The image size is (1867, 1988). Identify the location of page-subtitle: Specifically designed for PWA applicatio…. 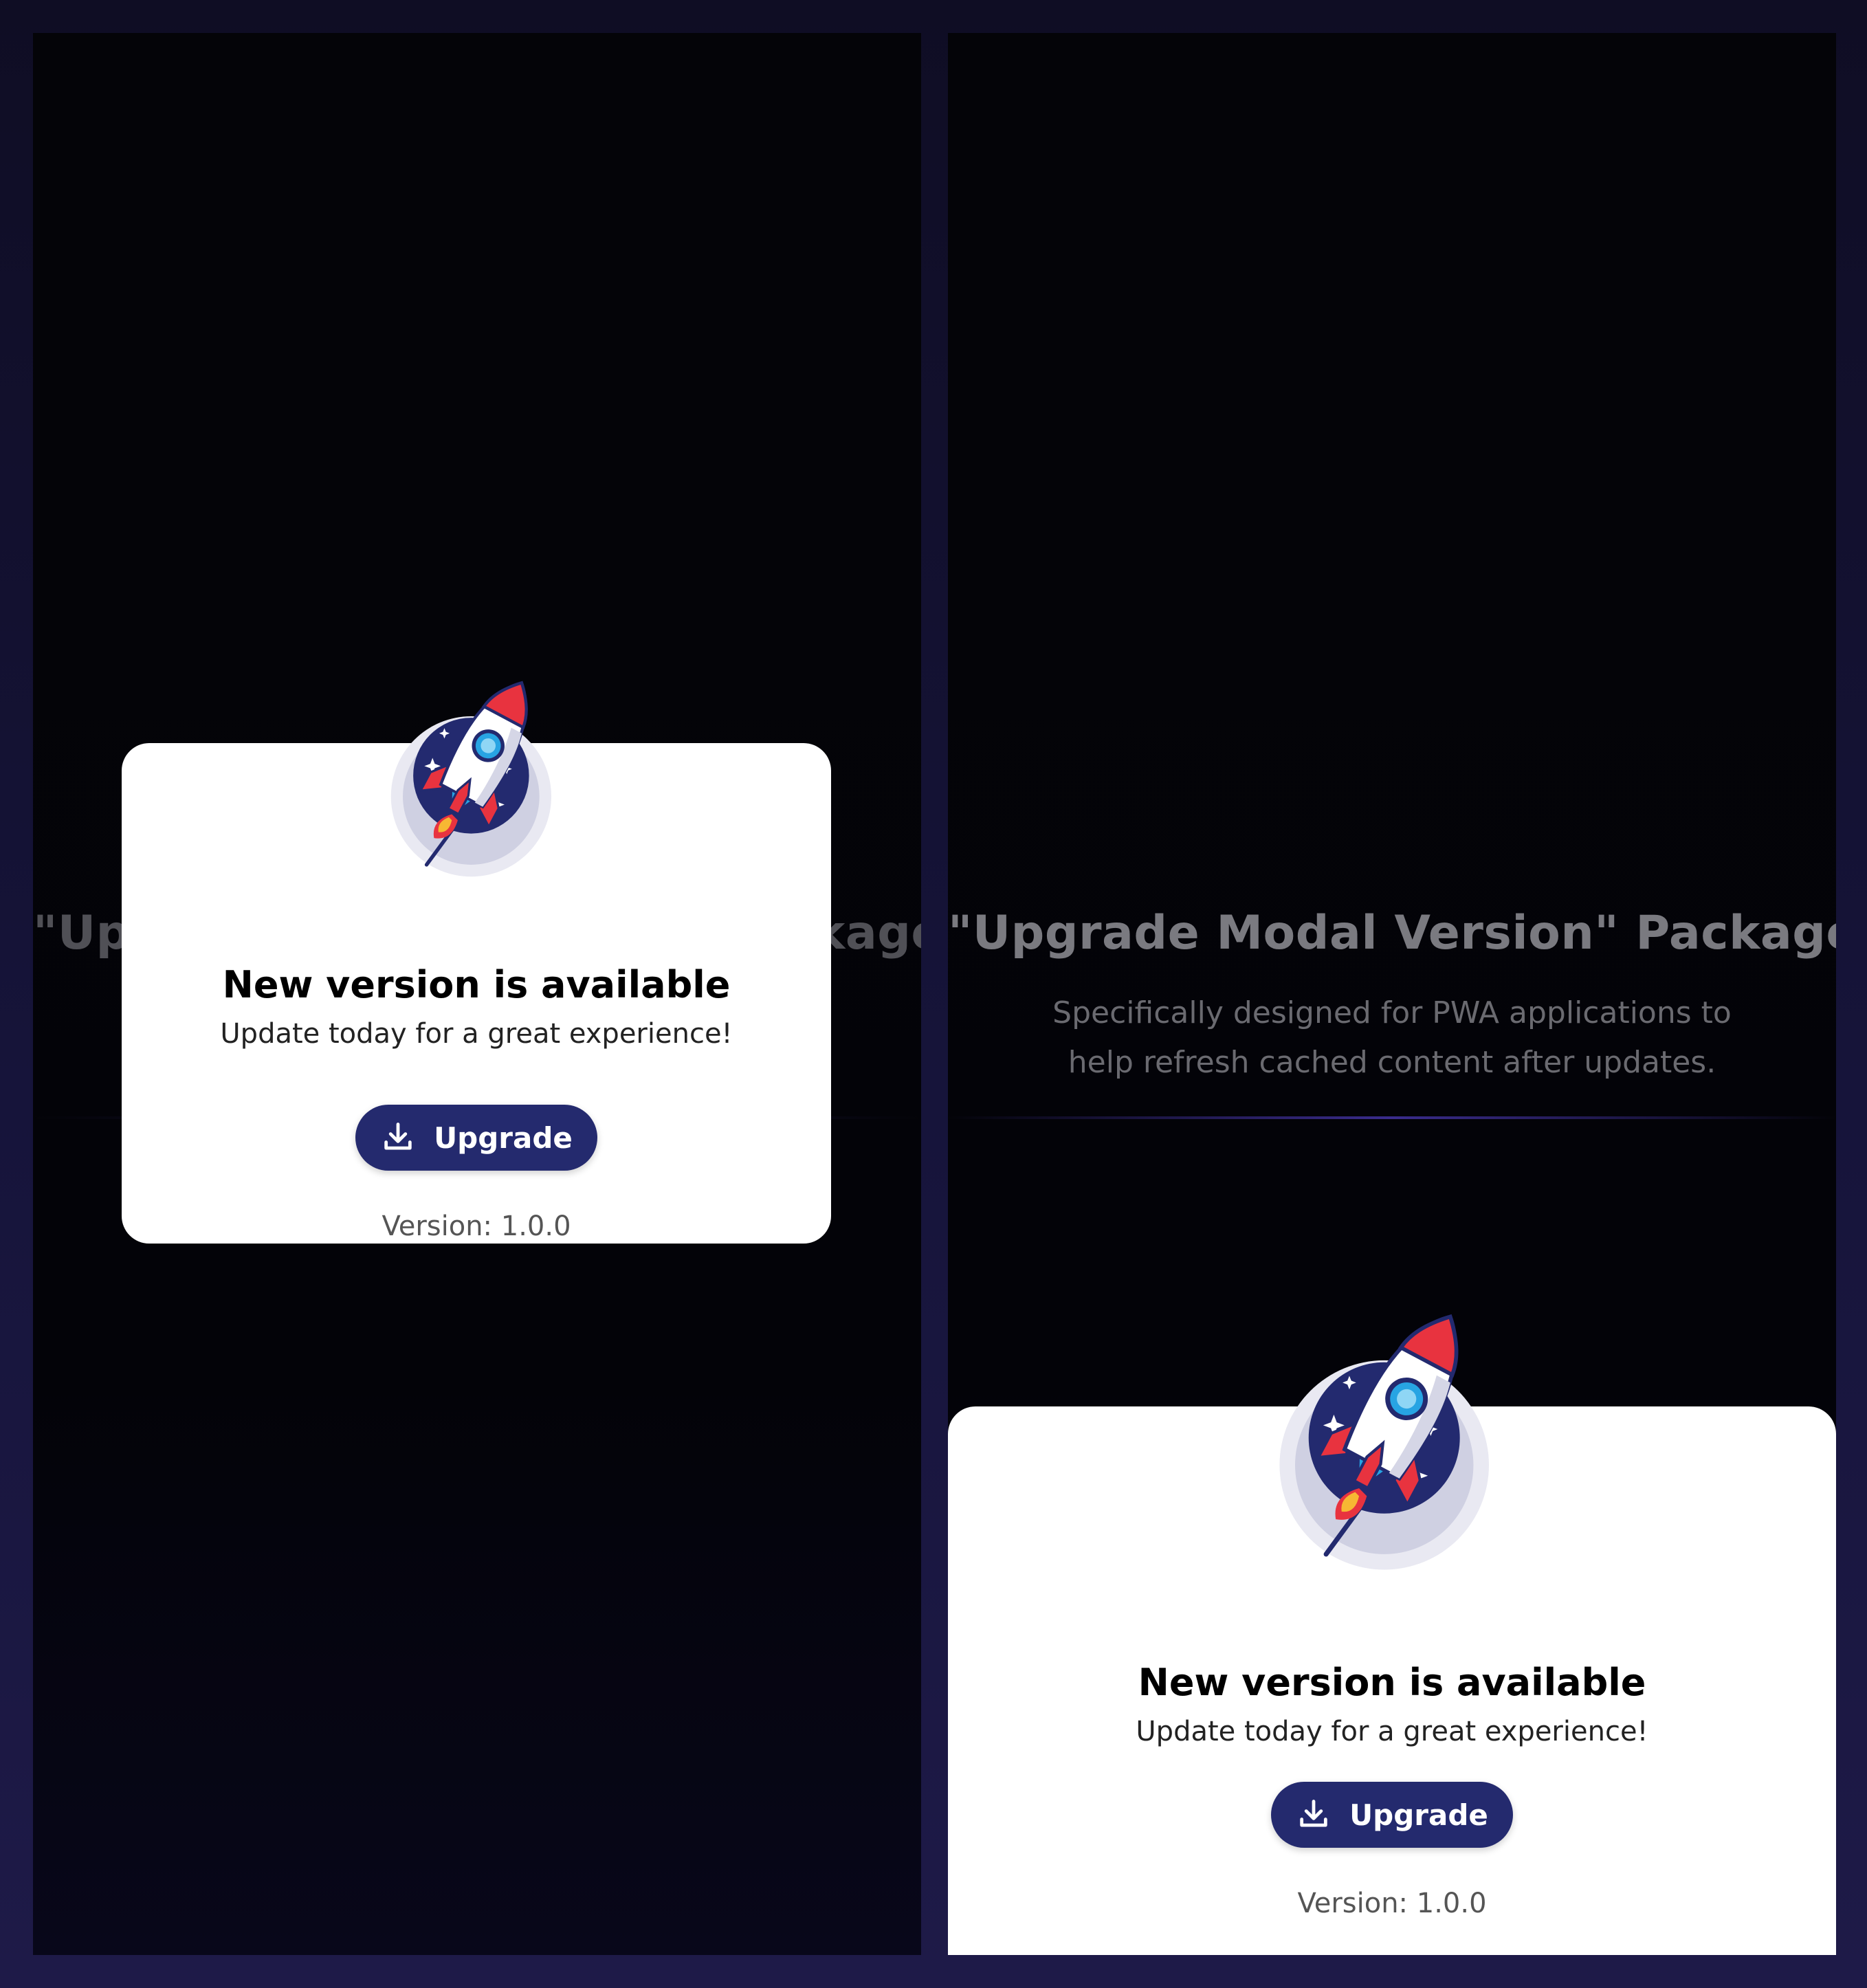
(1392, 1037).